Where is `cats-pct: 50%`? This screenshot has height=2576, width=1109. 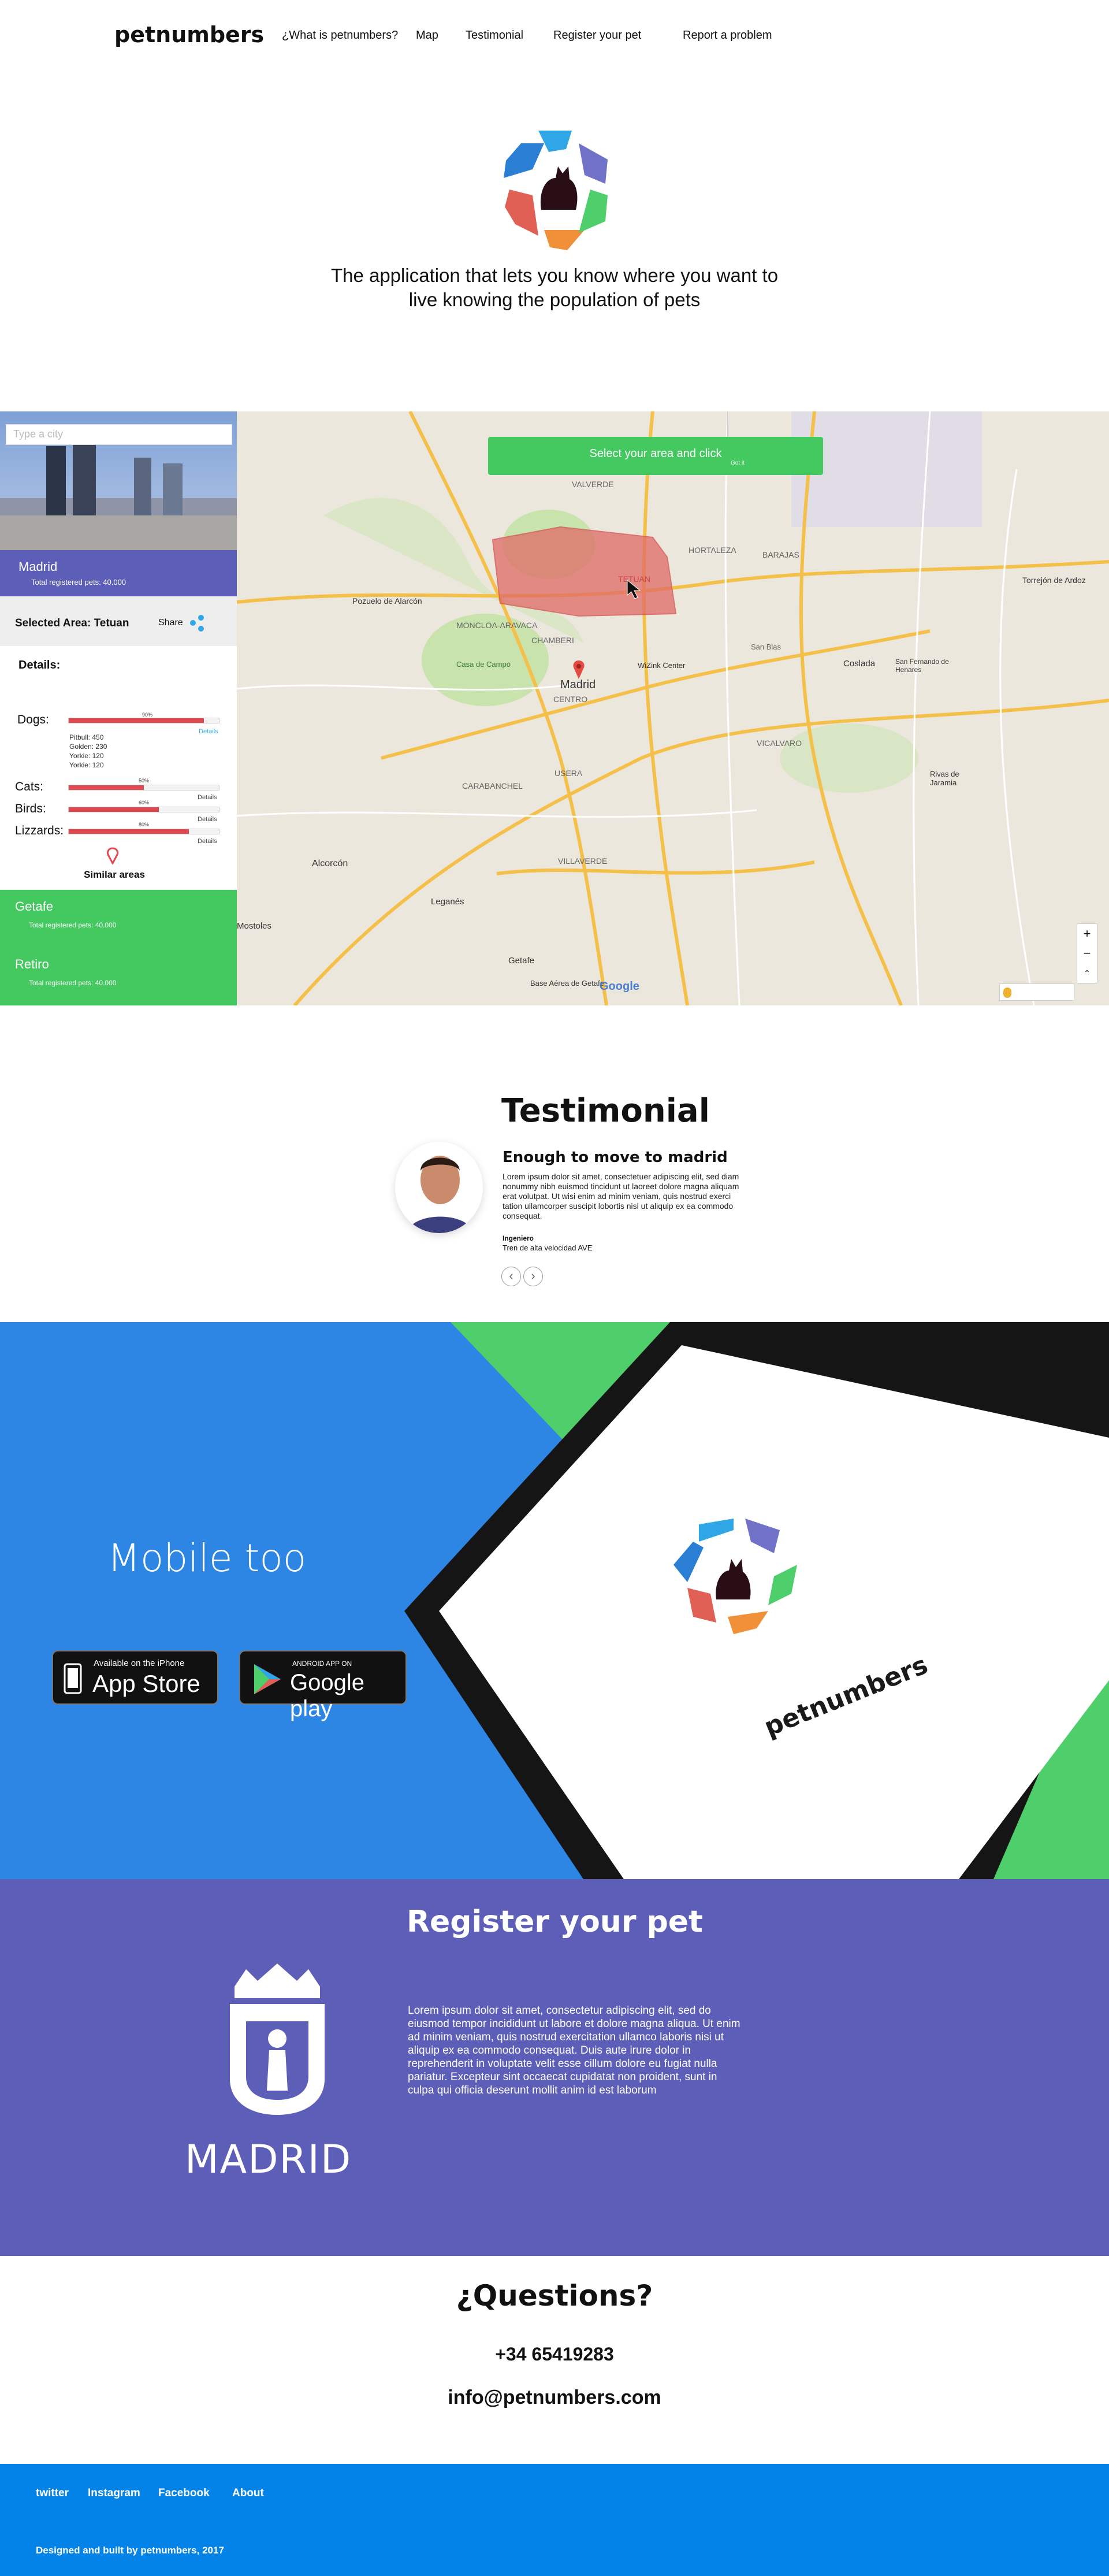
cats-pct: 50% is located at coordinates (144, 781).